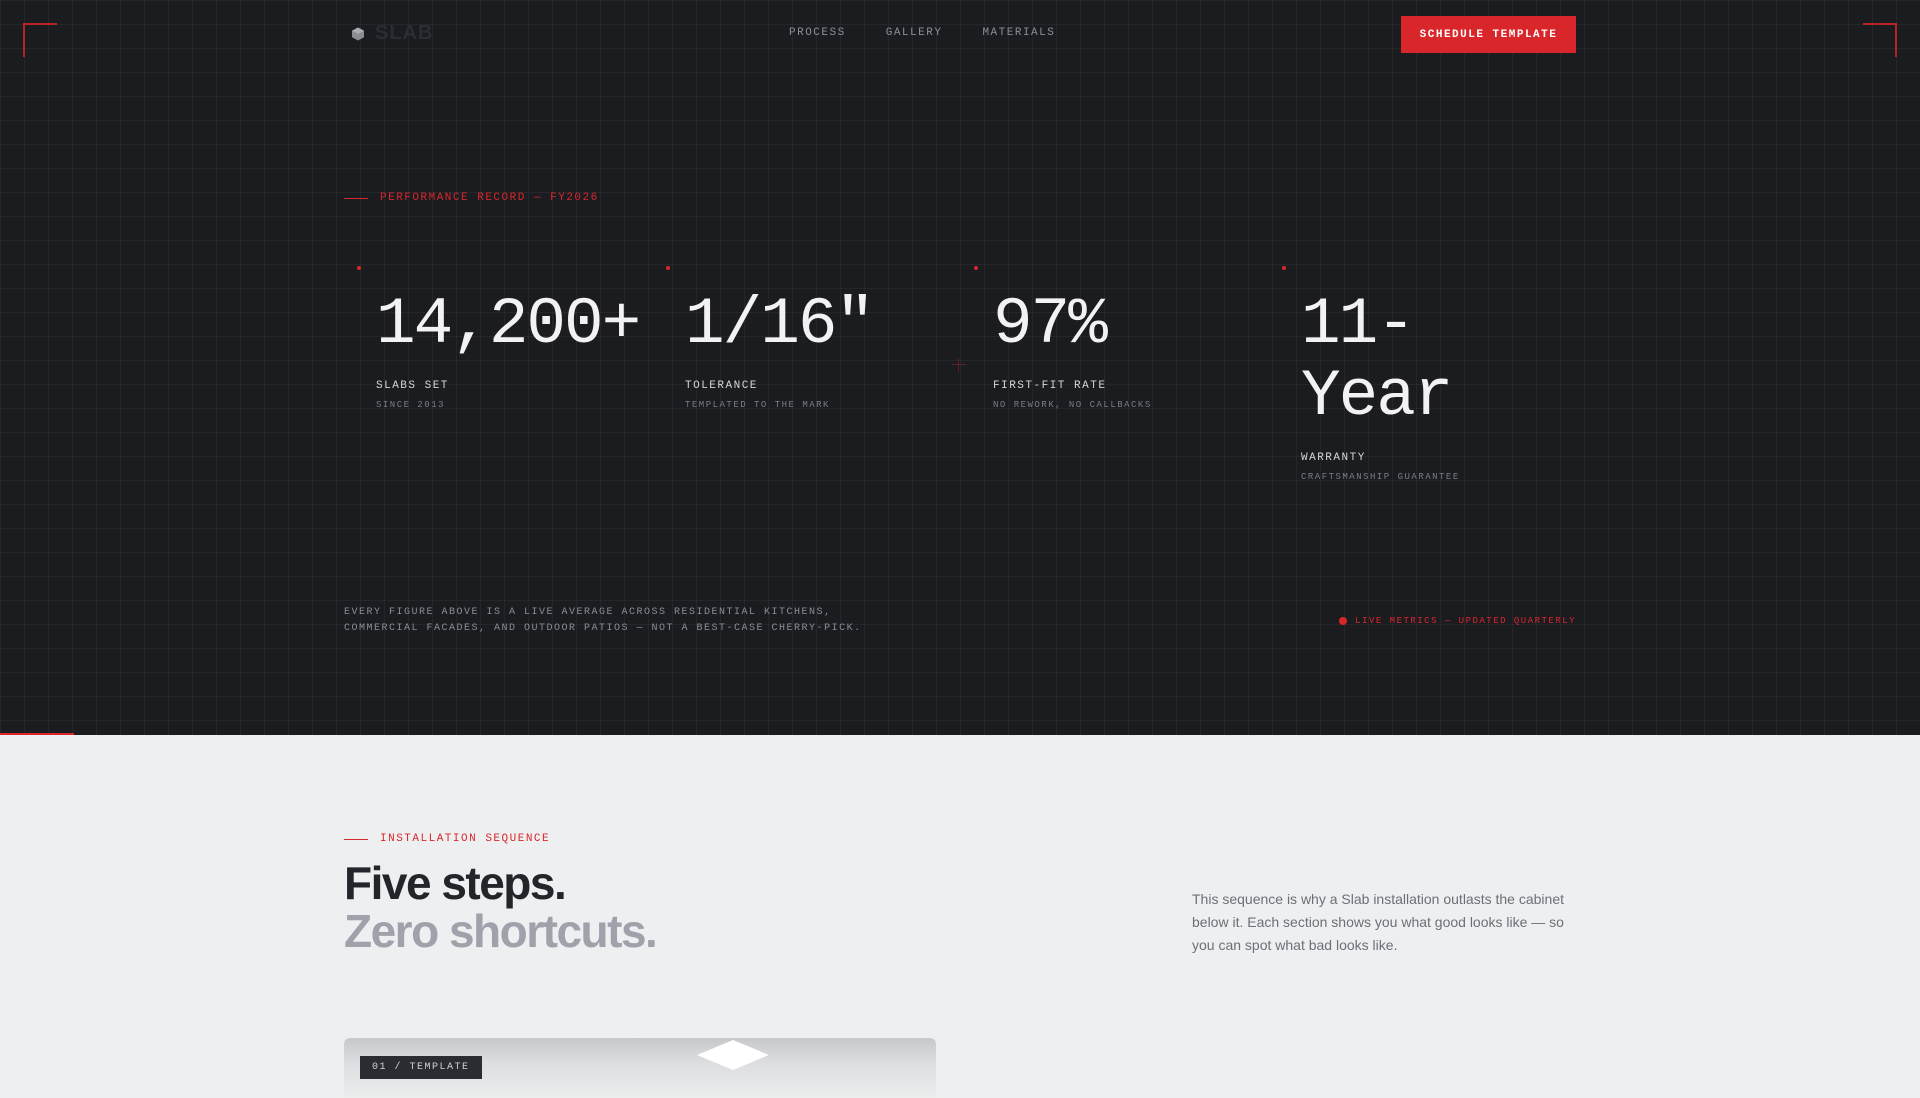  What do you see at coordinates (358, 33) in the screenshot?
I see `hexagon-logo-icon` at bounding box center [358, 33].